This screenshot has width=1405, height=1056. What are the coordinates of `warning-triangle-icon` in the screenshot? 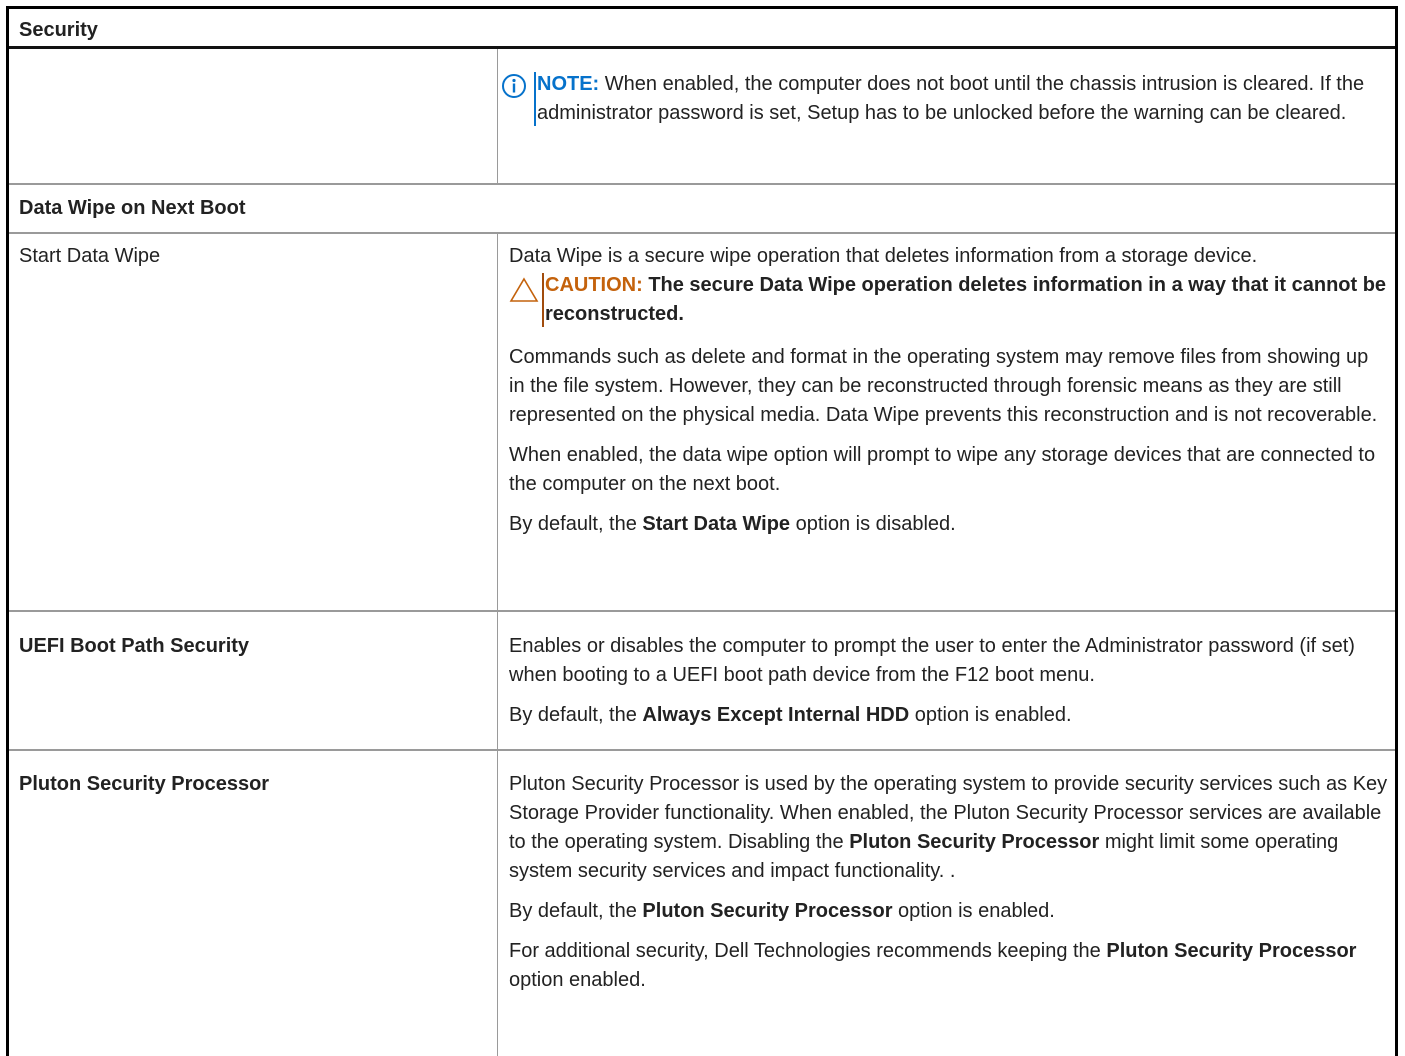 It's located at (524, 289).